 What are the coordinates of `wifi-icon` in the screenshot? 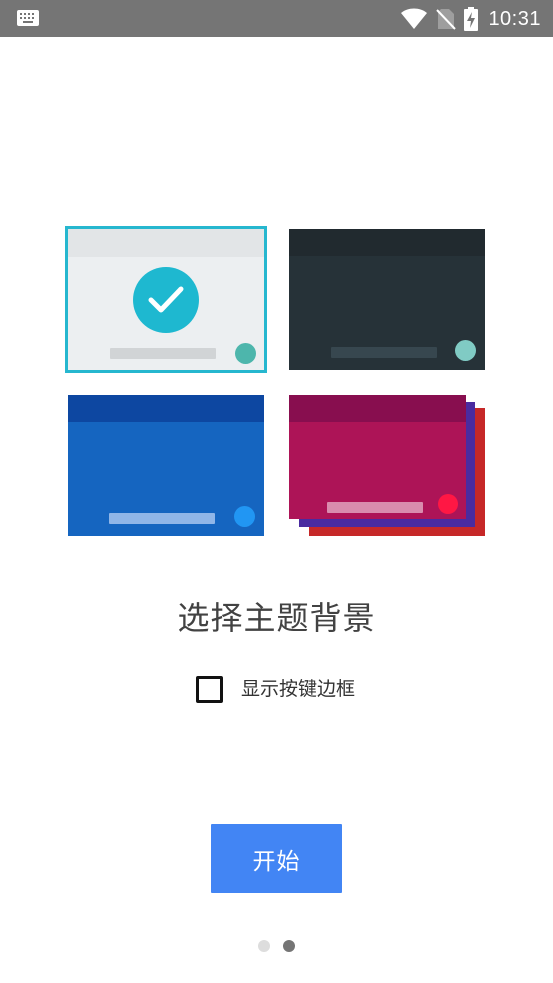 It's located at (414, 19).